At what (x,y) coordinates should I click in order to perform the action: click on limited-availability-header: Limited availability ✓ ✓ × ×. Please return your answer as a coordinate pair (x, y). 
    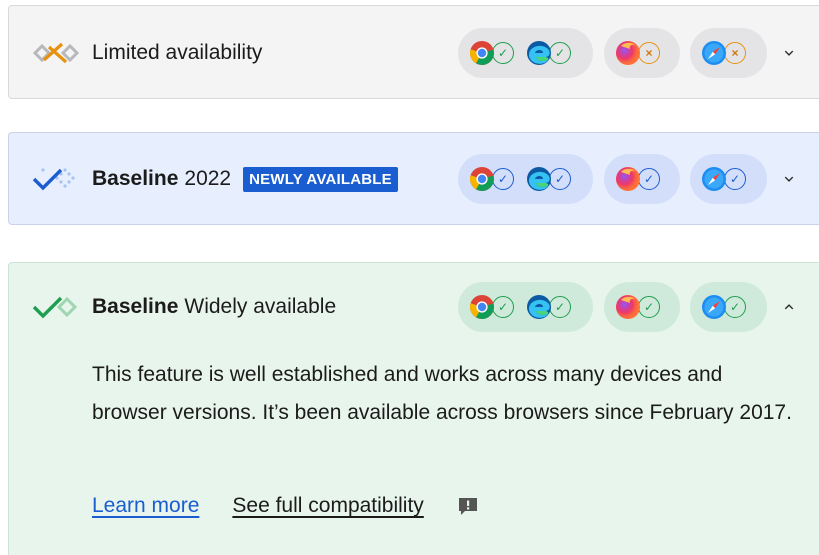
    Looking at the image, I should click on (414, 53).